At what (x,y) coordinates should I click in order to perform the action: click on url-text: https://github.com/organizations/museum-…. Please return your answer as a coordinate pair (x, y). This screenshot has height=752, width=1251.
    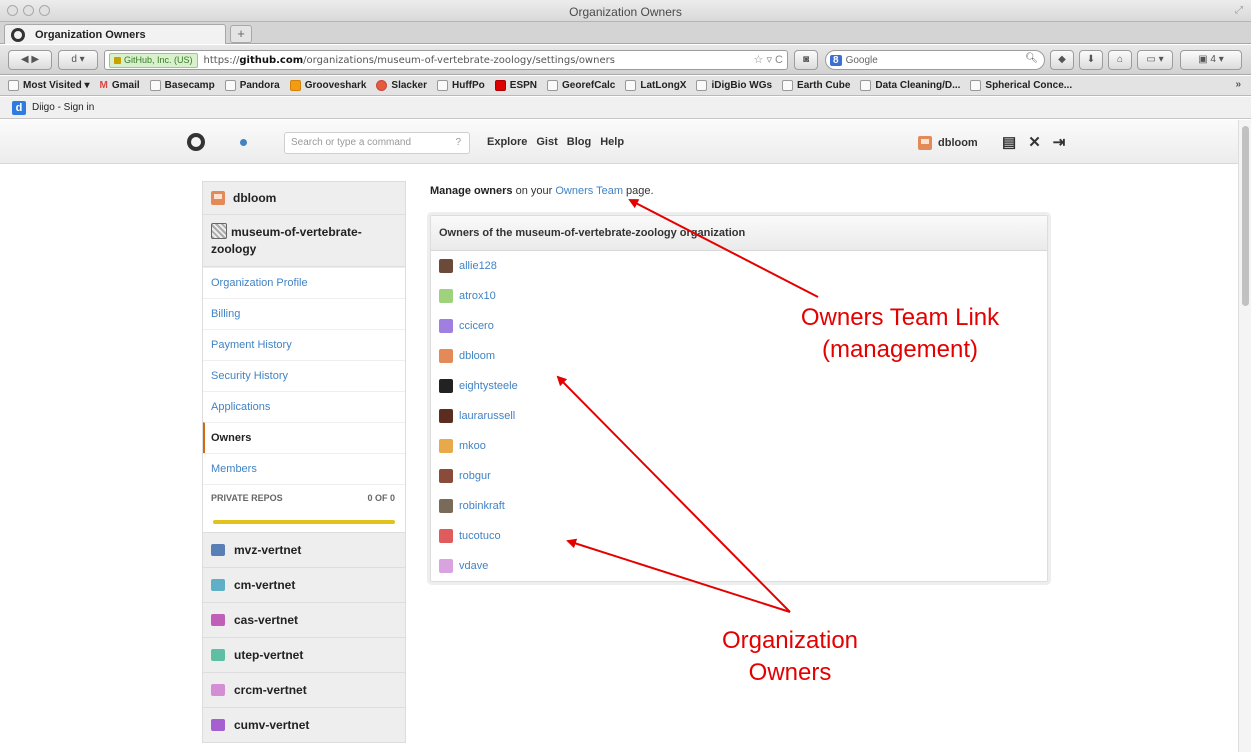
    Looking at the image, I should click on (409, 60).